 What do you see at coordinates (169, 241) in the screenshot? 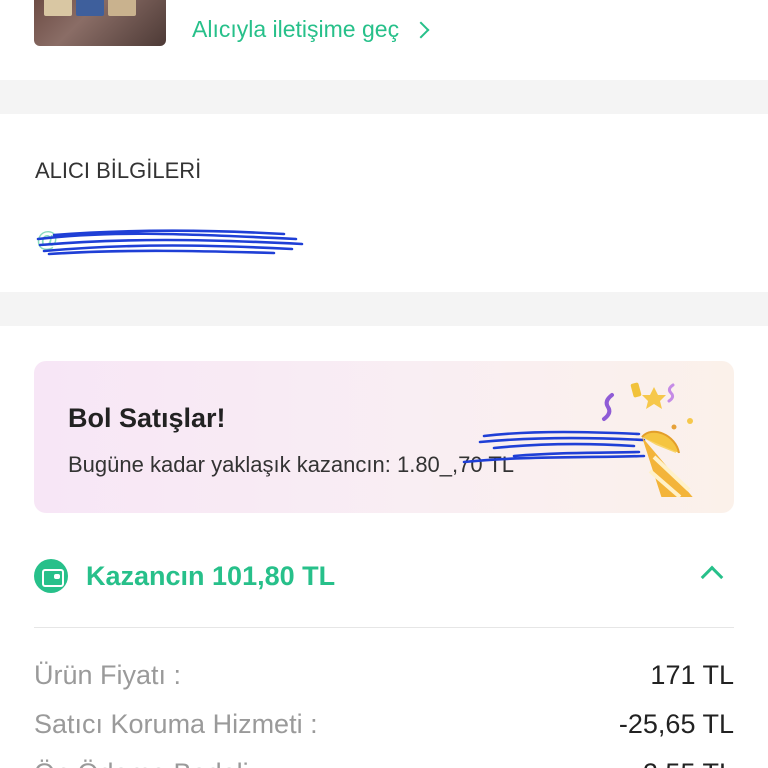
I see `redacted-buyer-handle: @` at bounding box center [169, 241].